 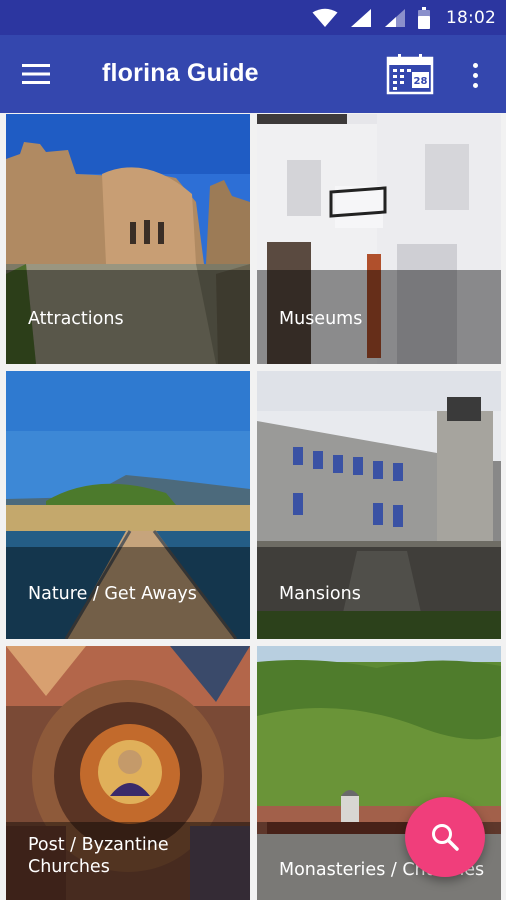 I want to click on battery-icon, so click(x=424, y=17).